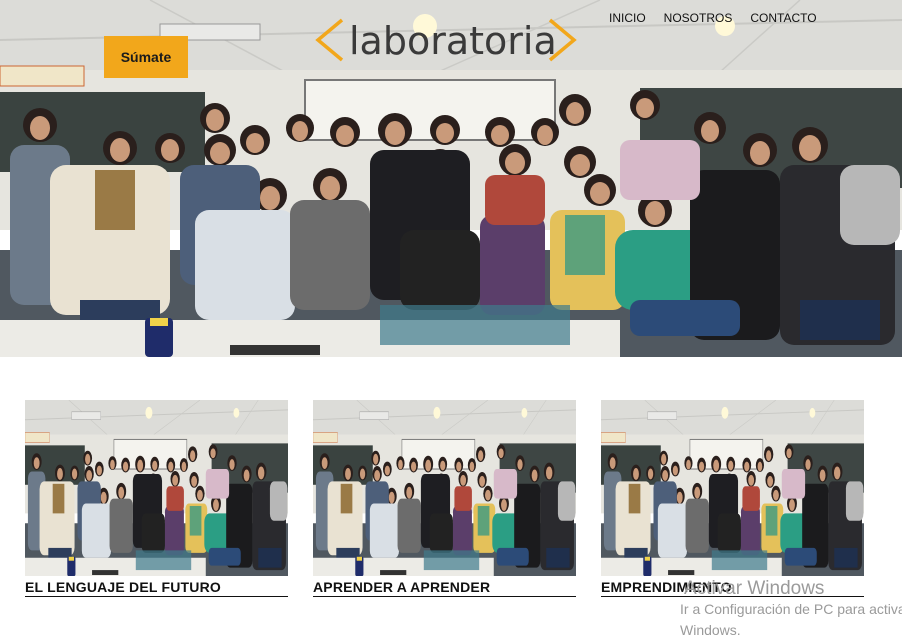 This screenshot has width=902, height=643. I want to click on watermark-line-1: Activar Windows, so click(754, 588).